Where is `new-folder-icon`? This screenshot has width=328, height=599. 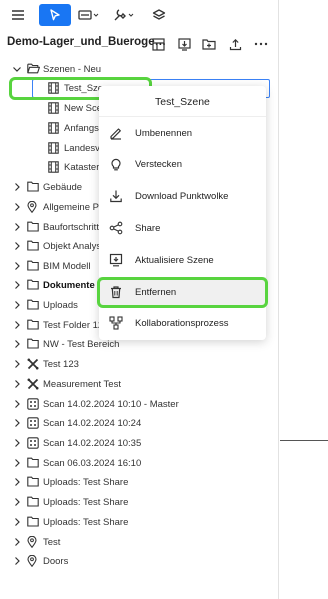 new-folder-icon is located at coordinates (209, 44).